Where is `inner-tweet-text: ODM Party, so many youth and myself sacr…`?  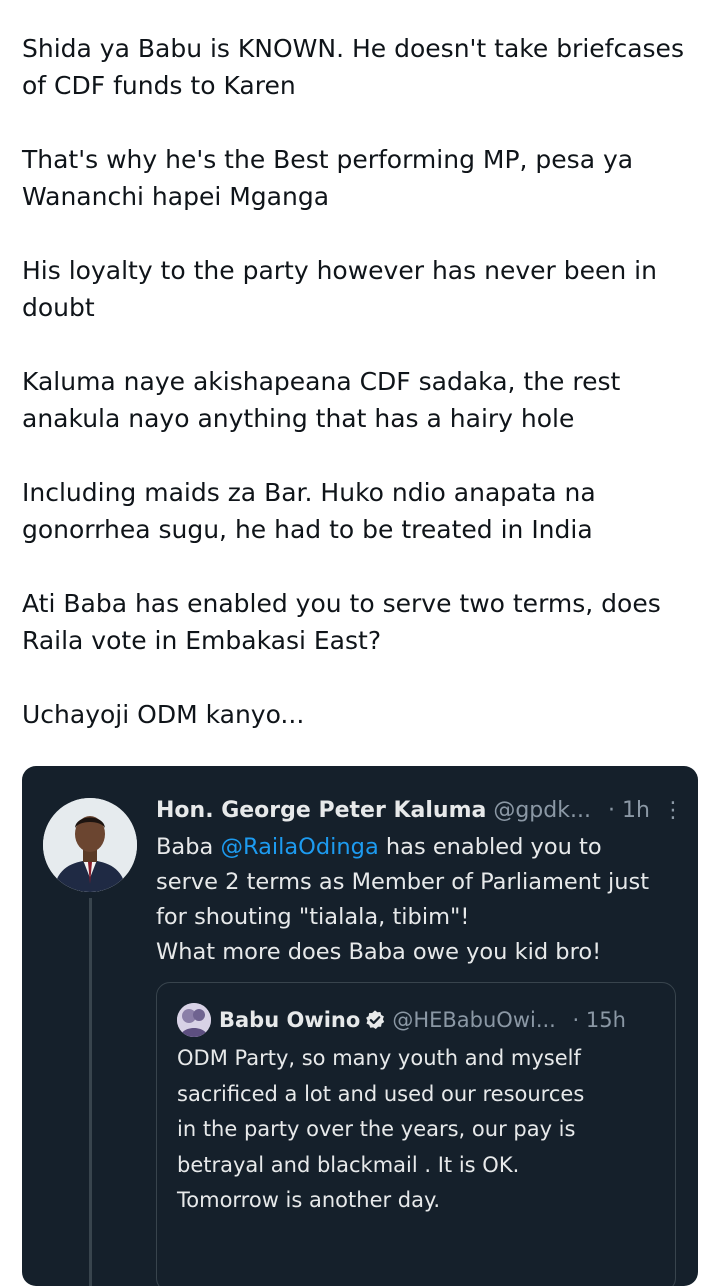 inner-tweet-text: ODM Party, so many youth and myself sacr… is located at coordinates (422, 1130).